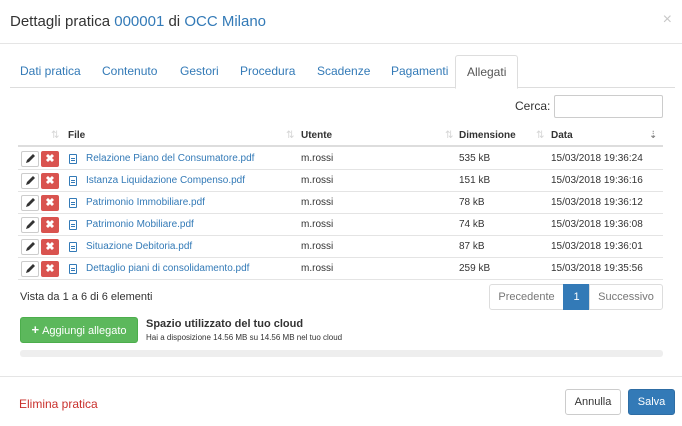 The height and width of the screenshot is (426, 682). Describe the element at coordinates (562, 135) in the screenshot. I see `column-header-date: Data` at that location.